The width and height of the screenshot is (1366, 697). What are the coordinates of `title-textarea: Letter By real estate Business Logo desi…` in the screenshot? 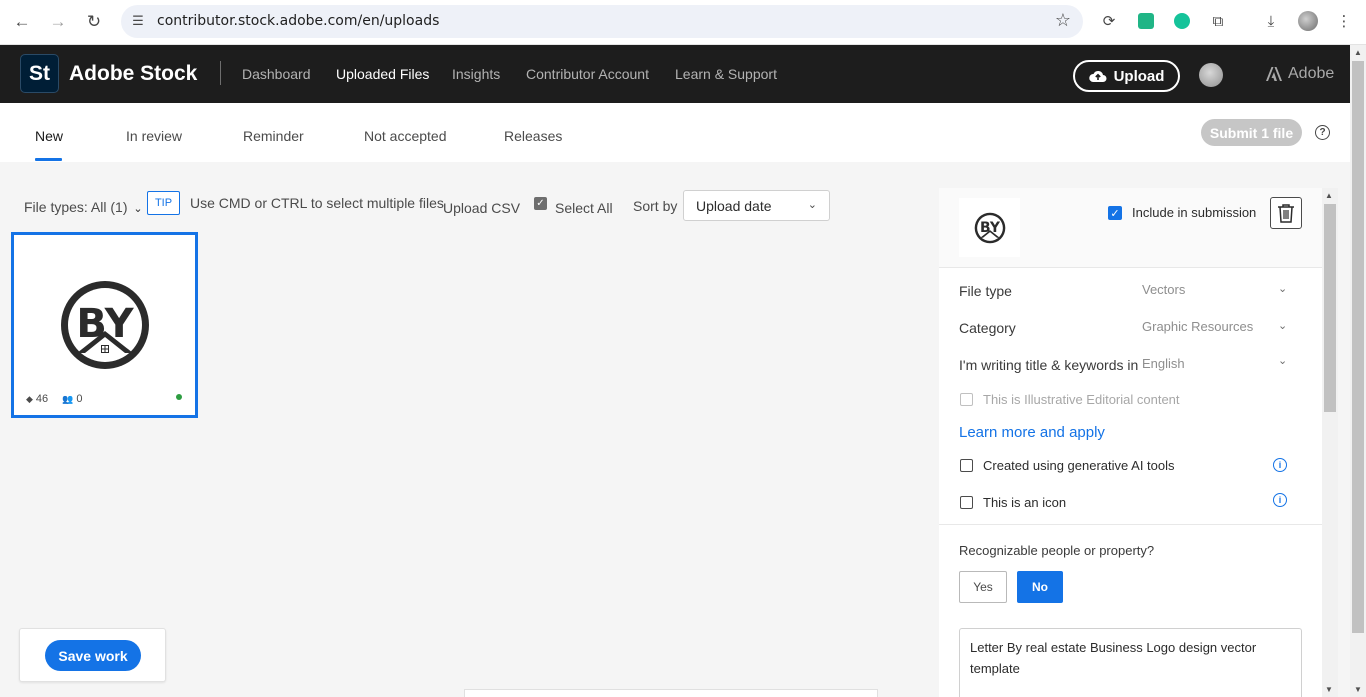 It's located at (1130, 662).